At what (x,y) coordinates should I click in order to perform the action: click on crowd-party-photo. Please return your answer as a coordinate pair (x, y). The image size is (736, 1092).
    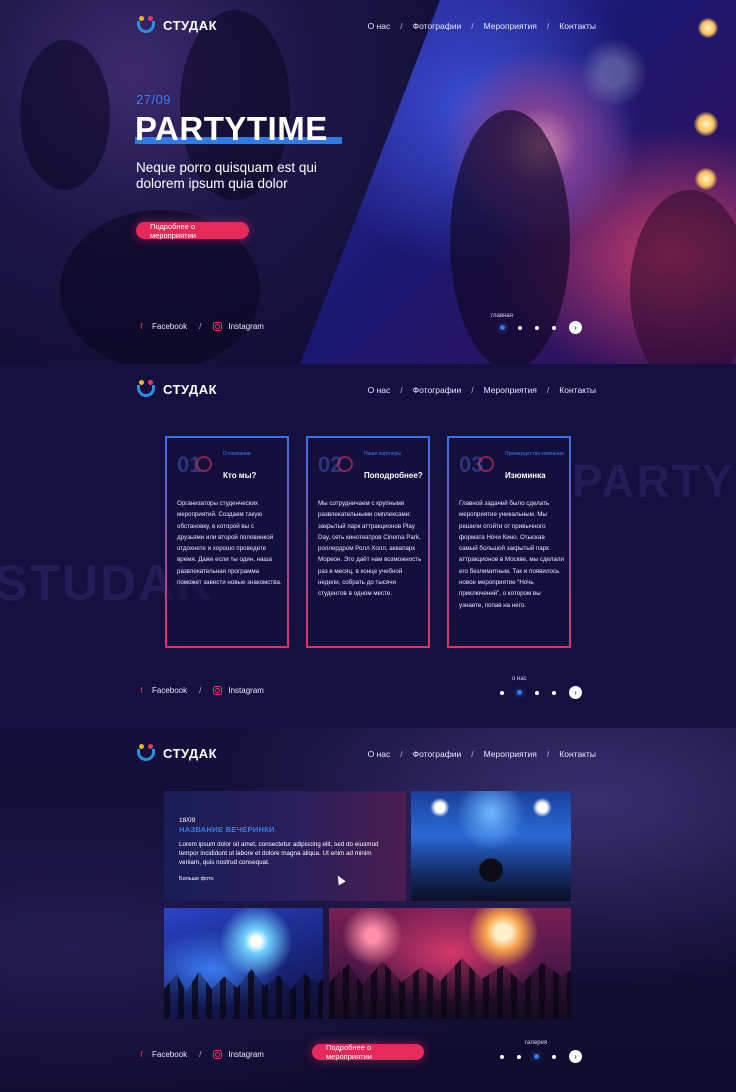
    Looking at the image, I should click on (450, 963).